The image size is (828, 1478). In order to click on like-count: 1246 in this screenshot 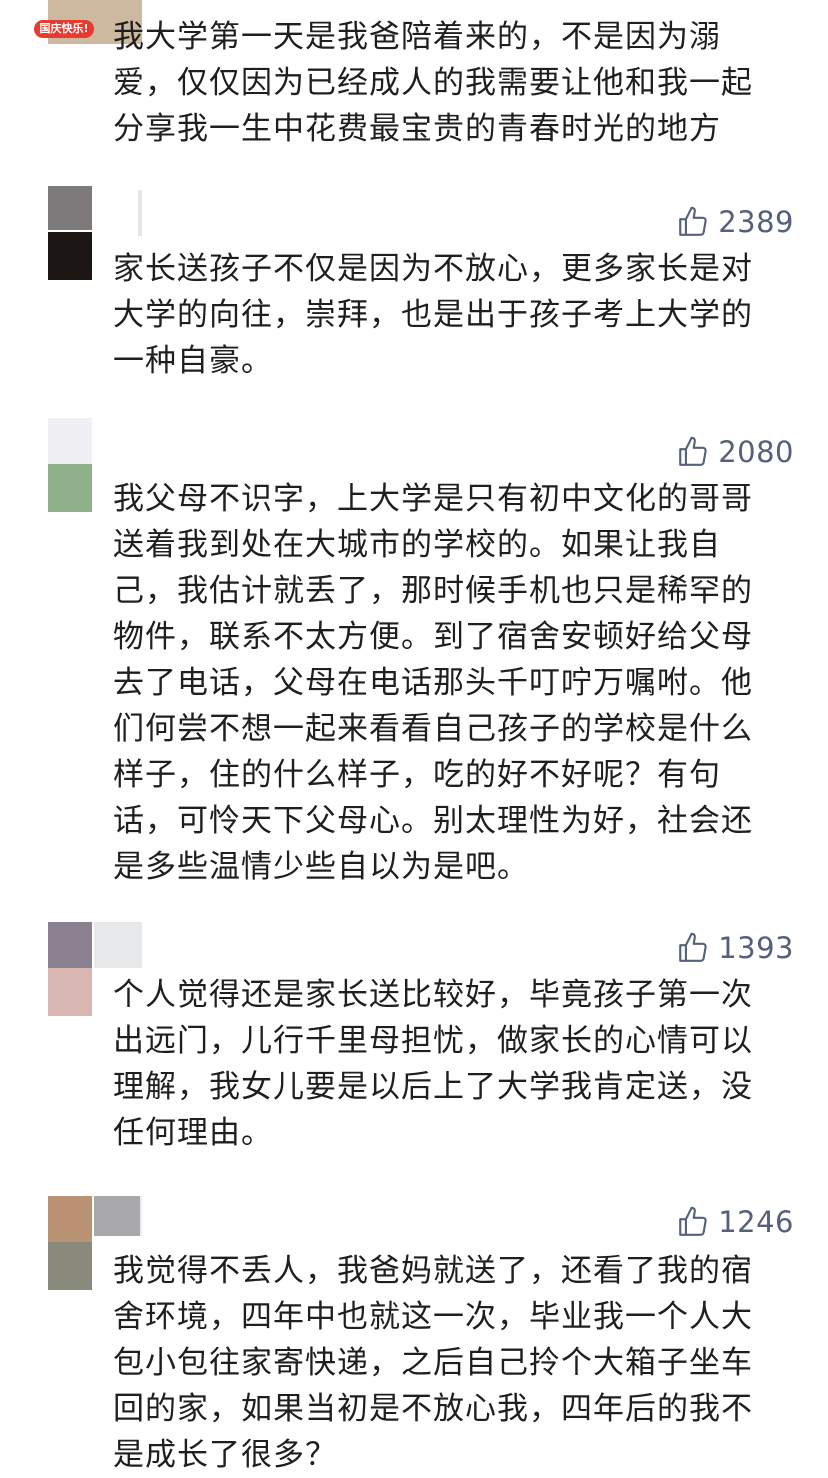, I will do `click(756, 1222)`.